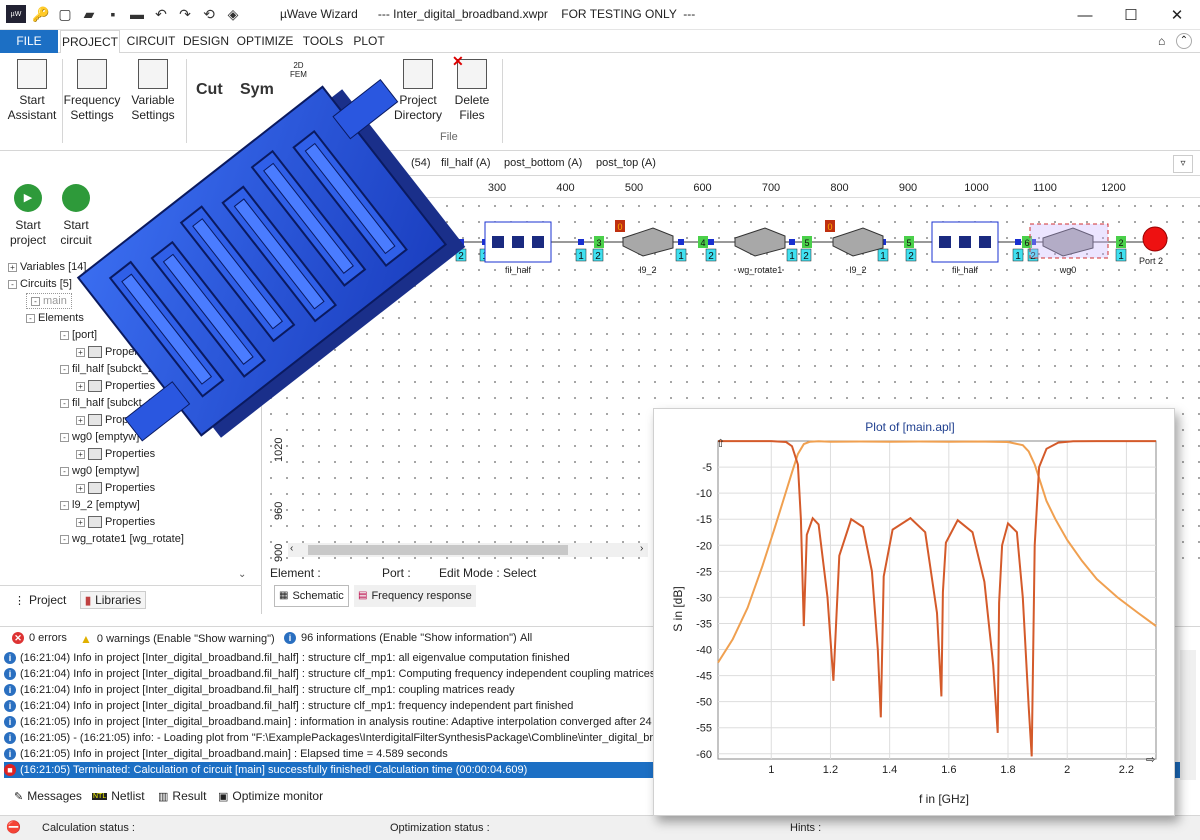 The width and height of the screenshot is (1200, 840). What do you see at coordinates (177, 639) in the screenshot?
I see `warnings-filter: ▲ 0 warnings (Enable "Show warning")` at bounding box center [177, 639].